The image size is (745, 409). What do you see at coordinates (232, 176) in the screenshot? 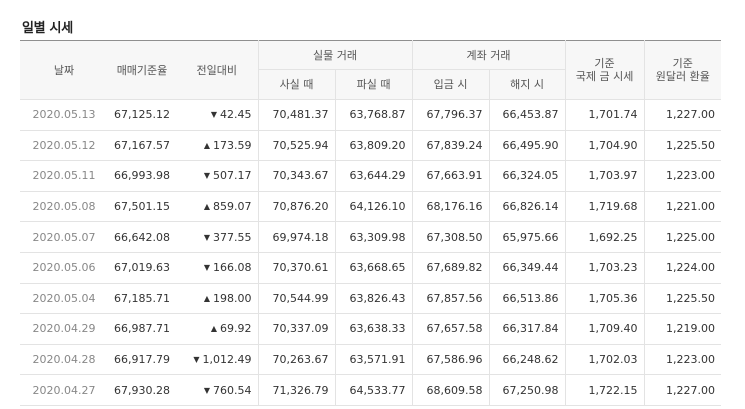
I see `change-value: 507.17` at bounding box center [232, 176].